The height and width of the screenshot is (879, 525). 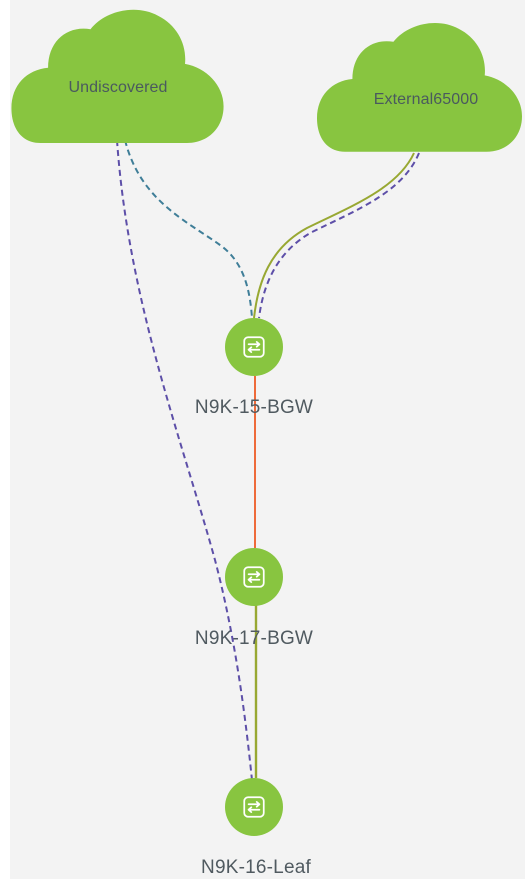 I want to click on node-label-n9k-17-bgw: N9K-17-BGW, so click(x=254, y=638).